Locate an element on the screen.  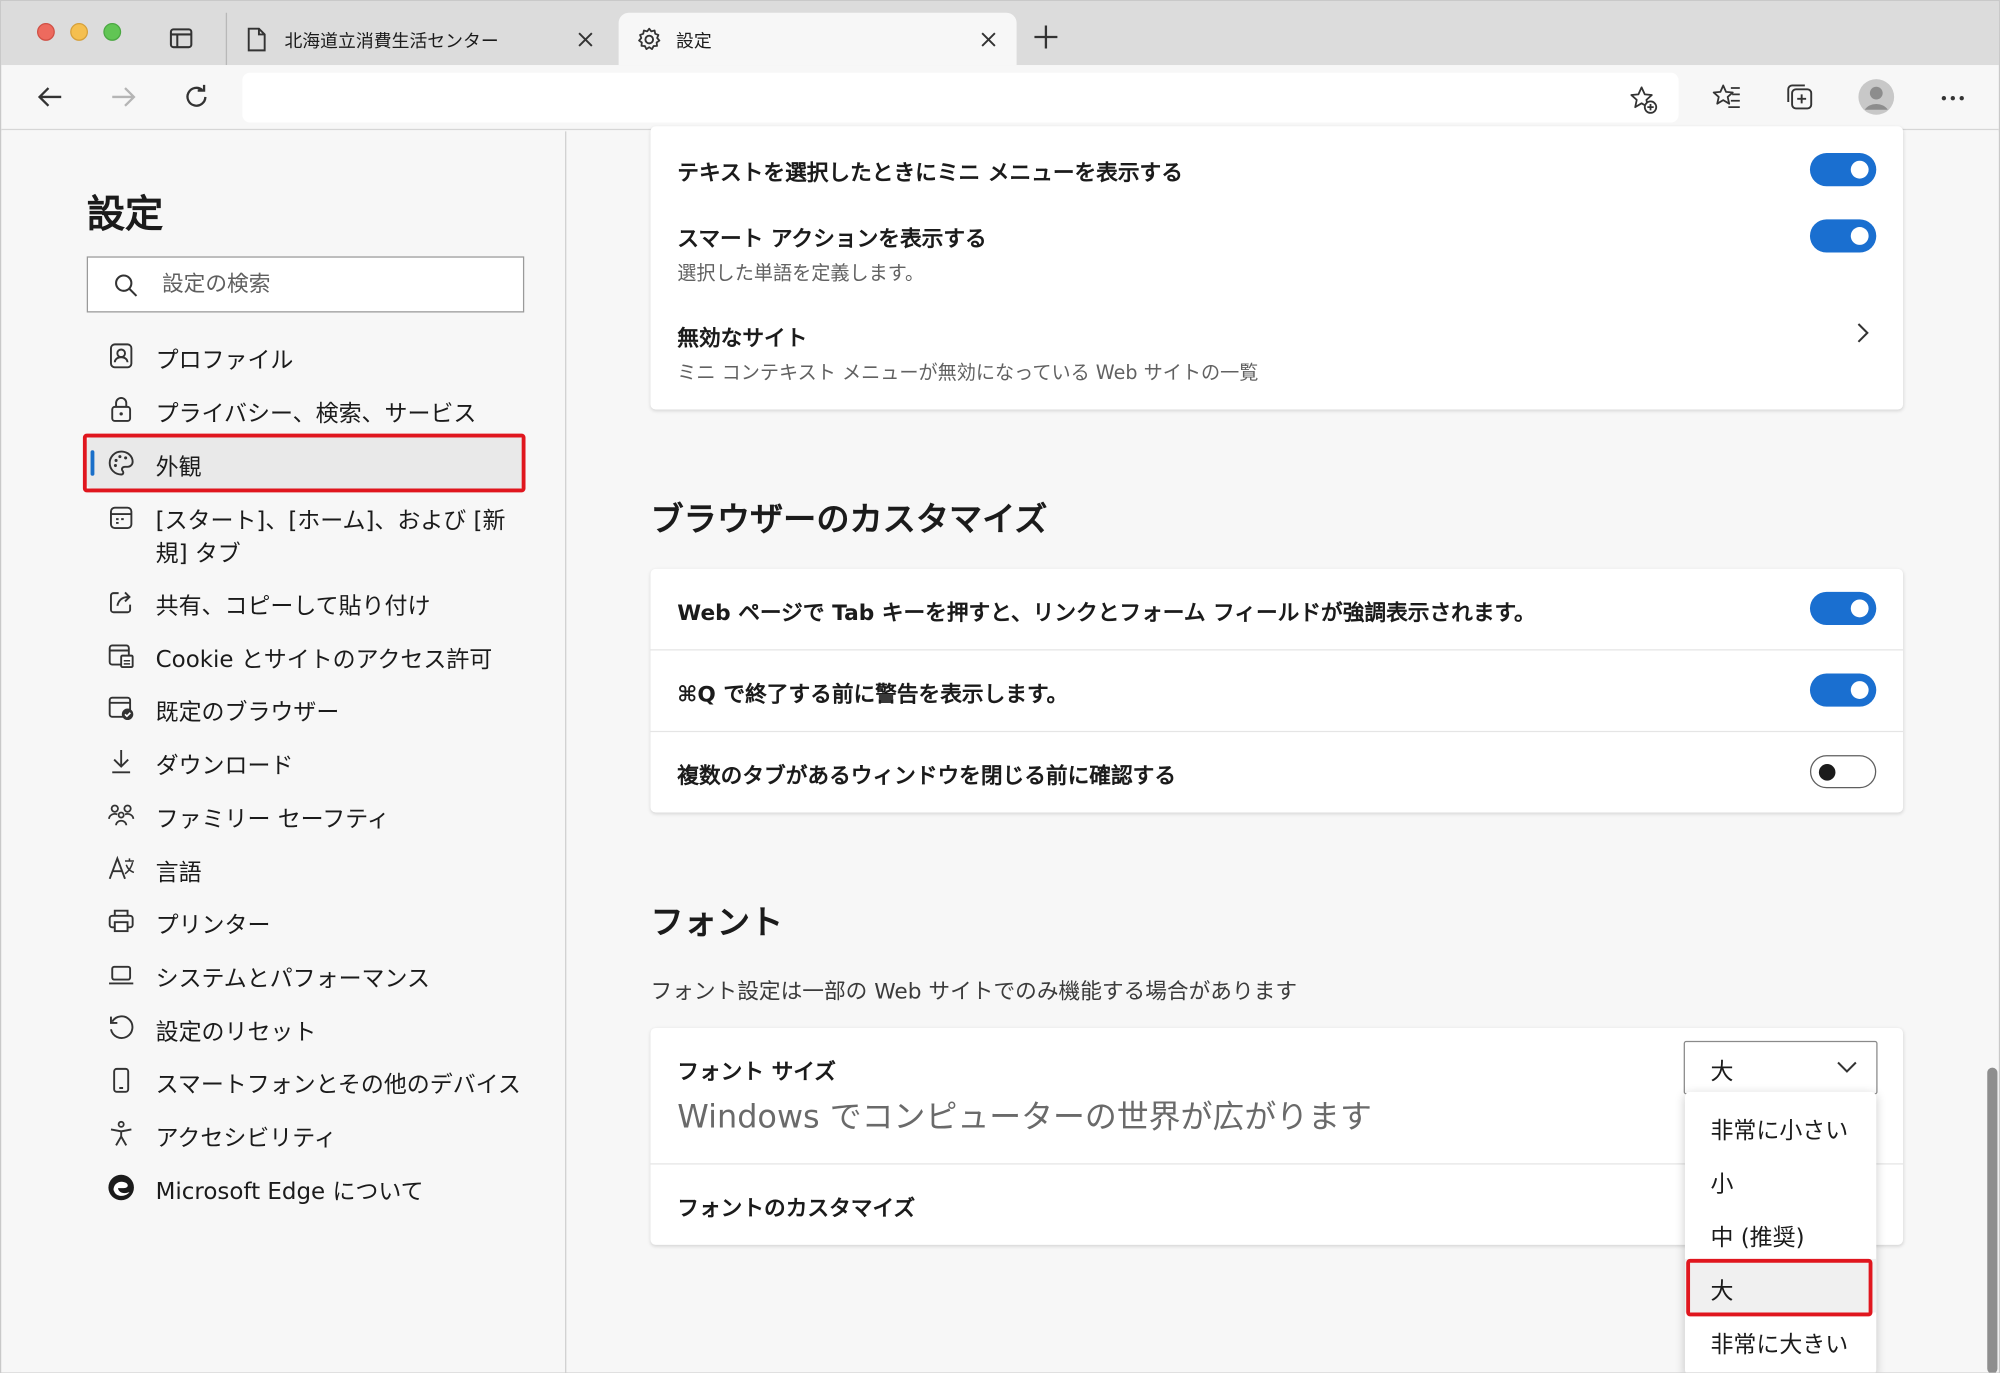
sidebar-item-share: 共有、コピーして貼り付け is located at coordinates (305, 602).